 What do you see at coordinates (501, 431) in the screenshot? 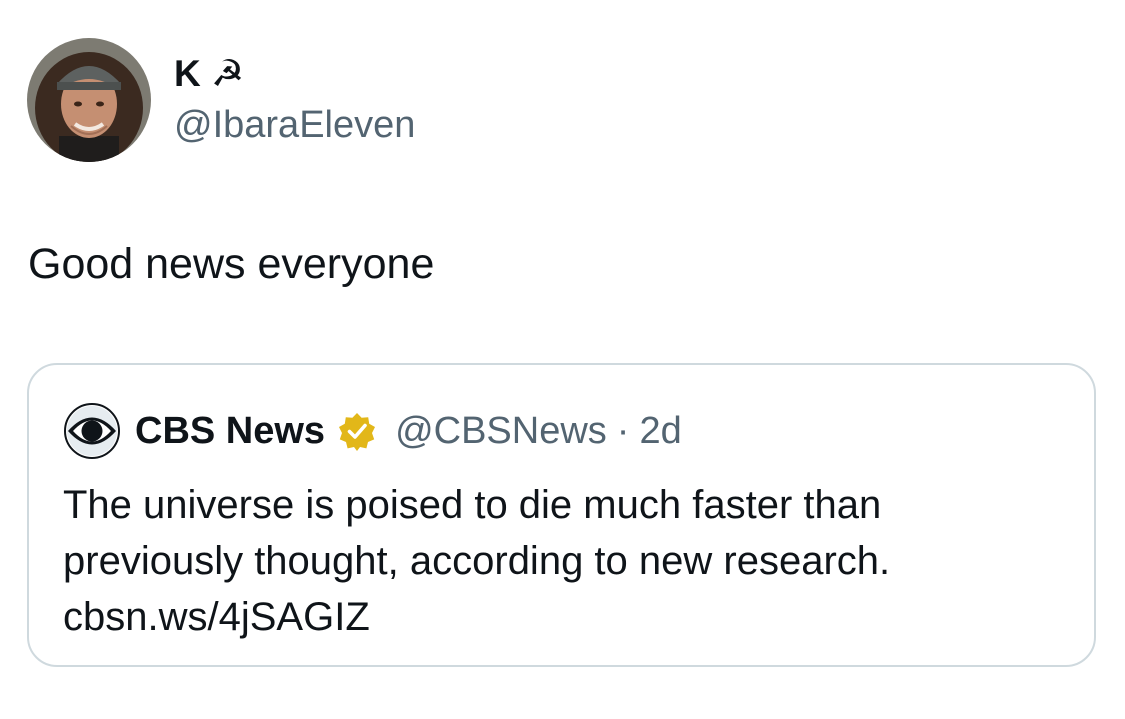
I see `quoted-author-handle: @CBSNews` at bounding box center [501, 431].